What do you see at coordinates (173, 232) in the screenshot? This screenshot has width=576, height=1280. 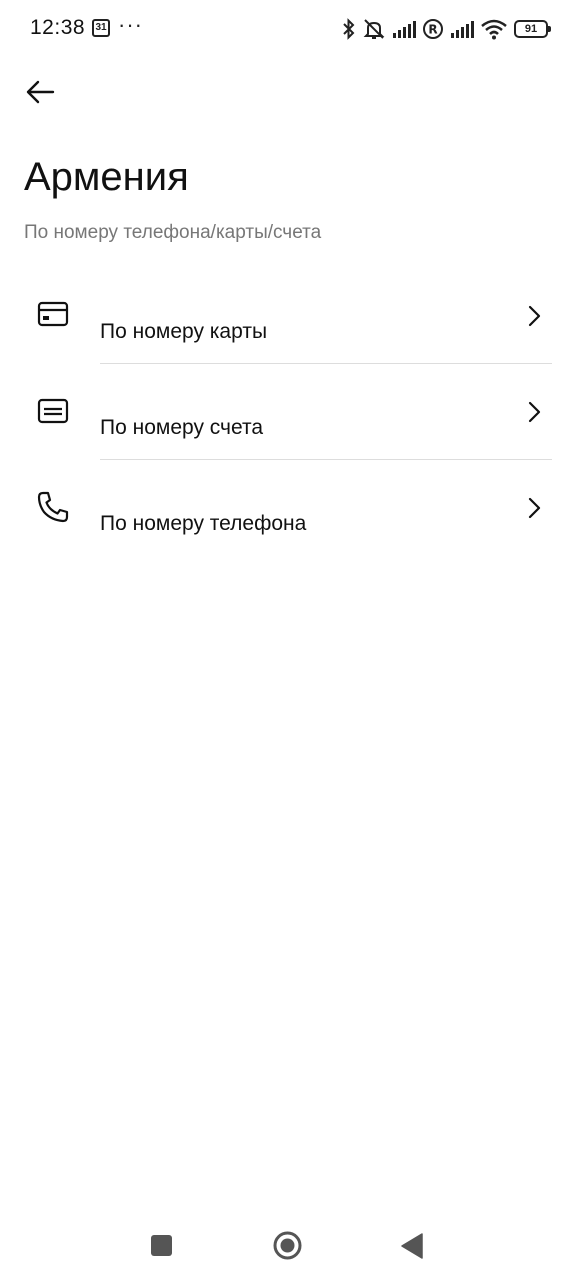 I see `page-subtitle: По номеру телефона/карты/счета` at bounding box center [173, 232].